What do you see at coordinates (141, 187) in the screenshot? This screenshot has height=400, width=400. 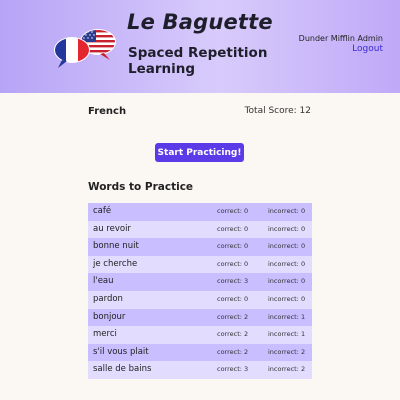 I see `words-section-title: Words to Practice` at bounding box center [141, 187].